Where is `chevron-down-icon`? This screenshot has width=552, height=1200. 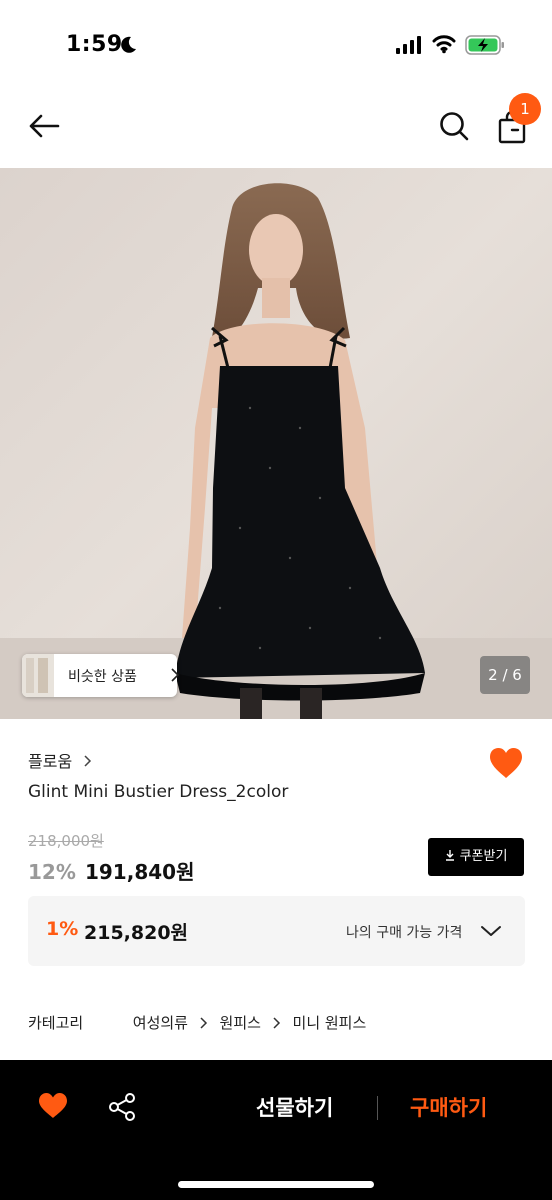
chevron-down-icon is located at coordinates (491, 931).